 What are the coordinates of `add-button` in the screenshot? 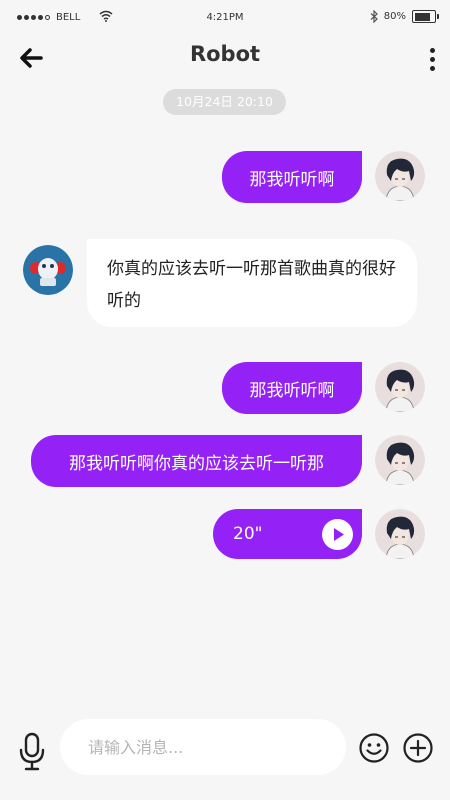 It's located at (418, 748).